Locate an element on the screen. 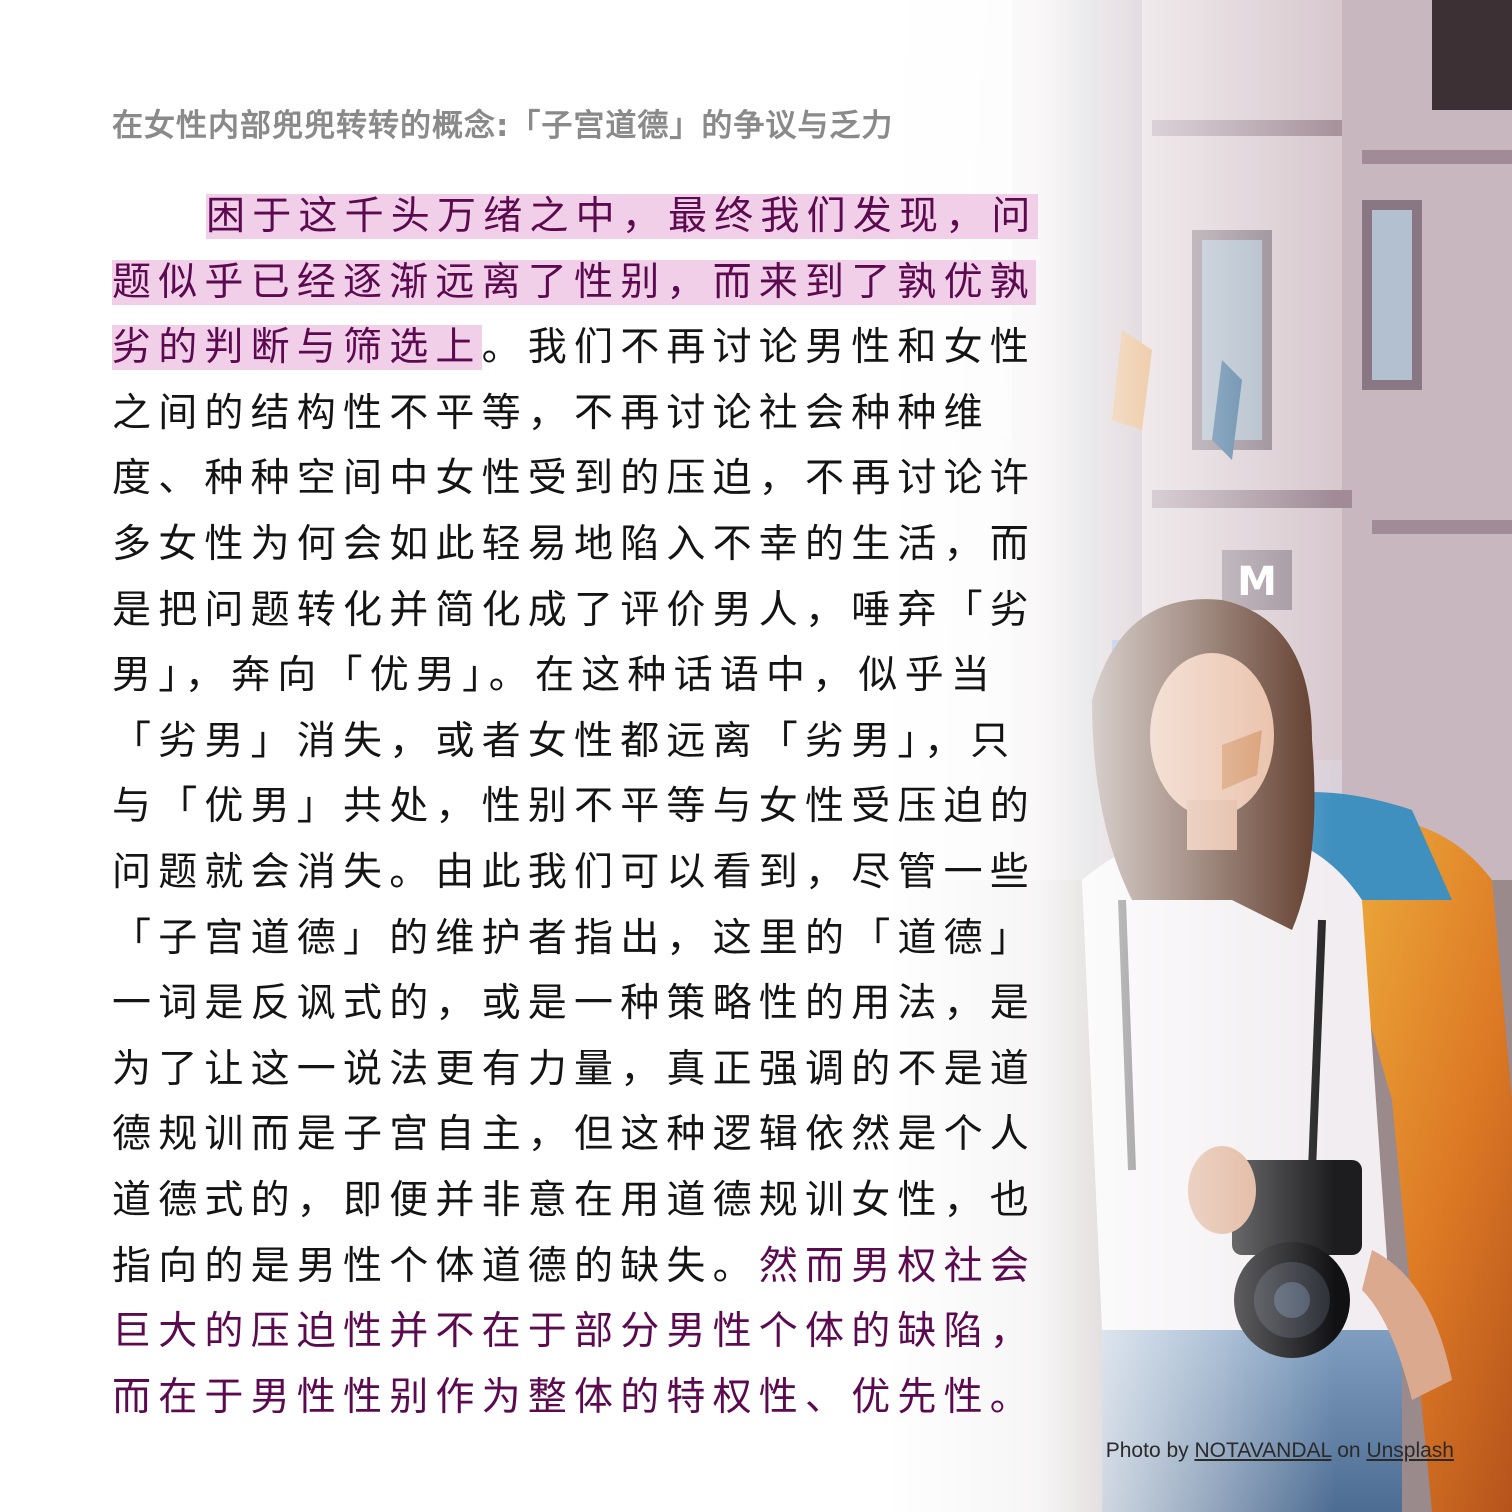 The width and height of the screenshot is (1512, 1512). credit-prefix: Photo by is located at coordinates (1150, 1450).